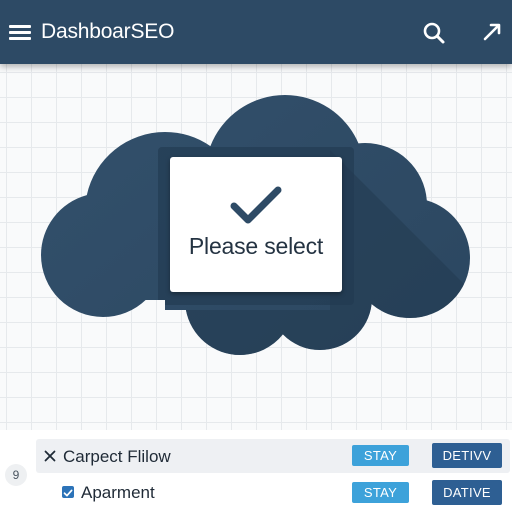 The width and height of the screenshot is (512, 512). Describe the element at coordinates (492, 32) in the screenshot. I see `expand-arrow-icon` at that location.